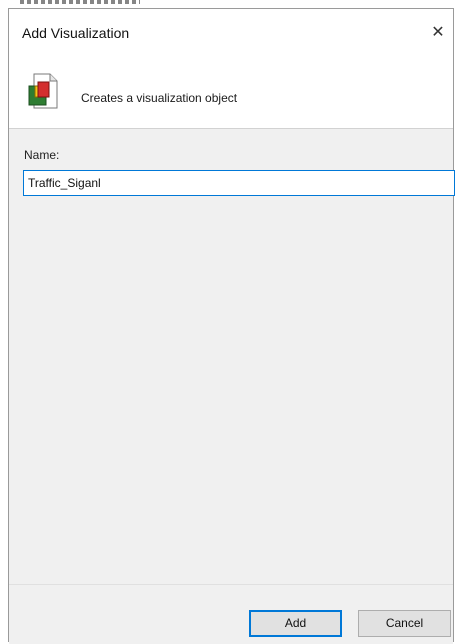 This screenshot has width=456, height=644. Describe the element at coordinates (404, 623) in the screenshot. I see `cancel-button: Cancel` at that location.